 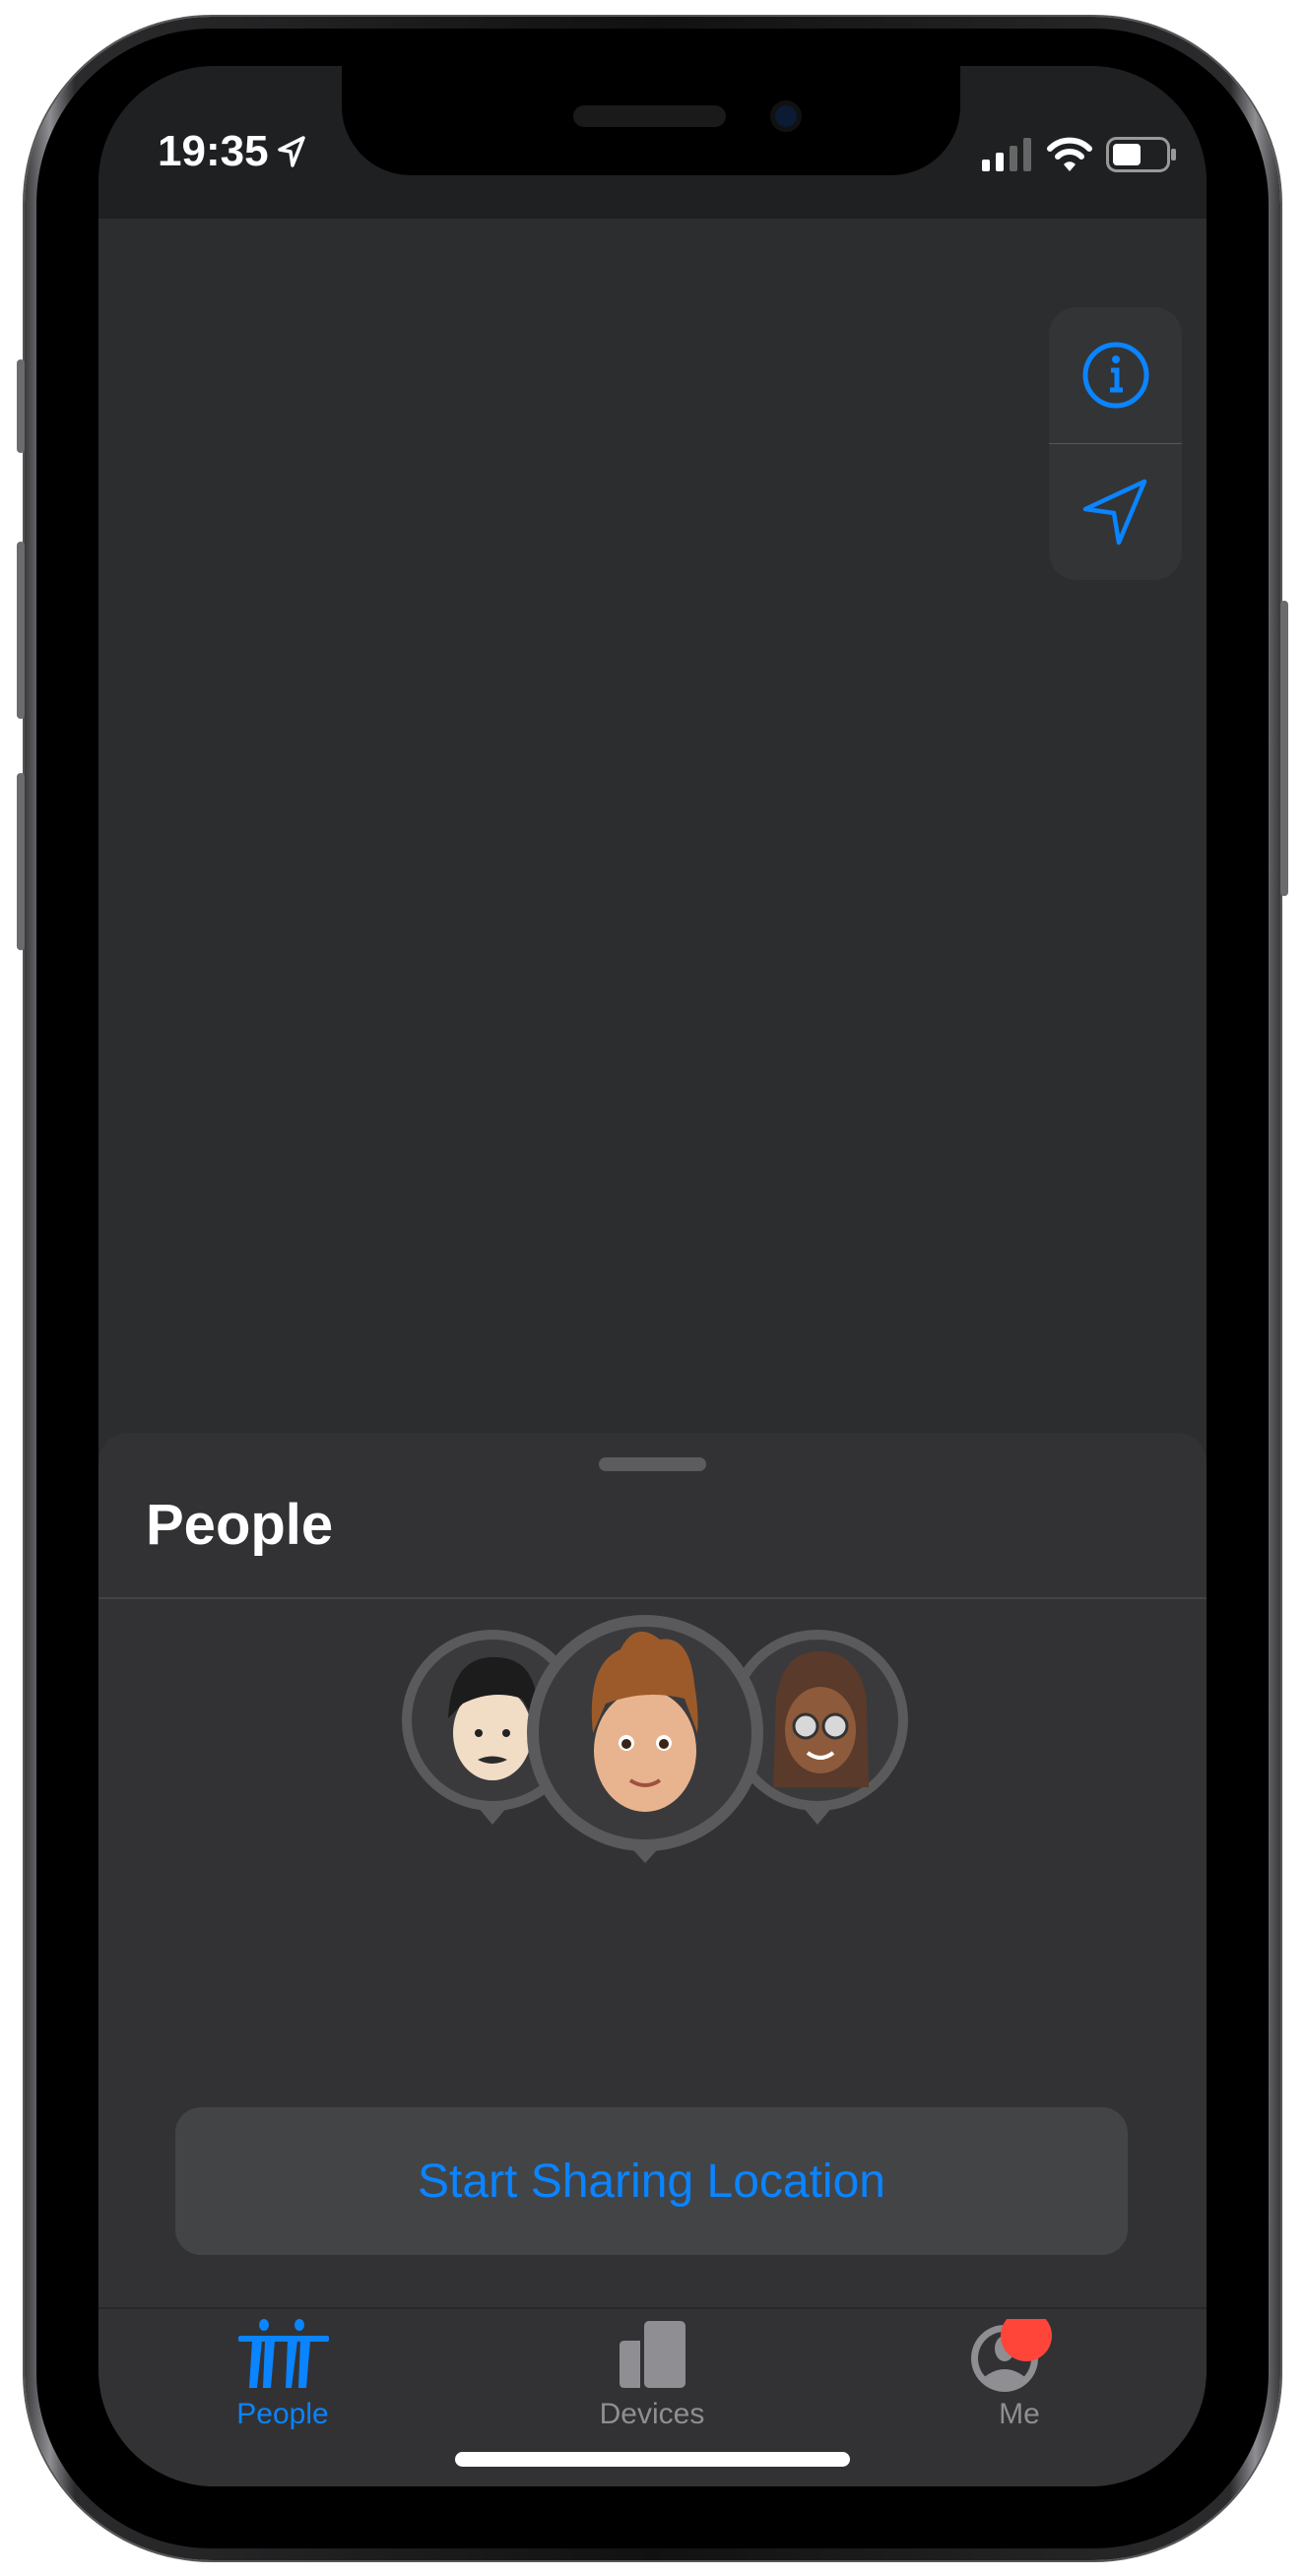 I want to click on sheet-title: People, so click(x=240, y=1525).